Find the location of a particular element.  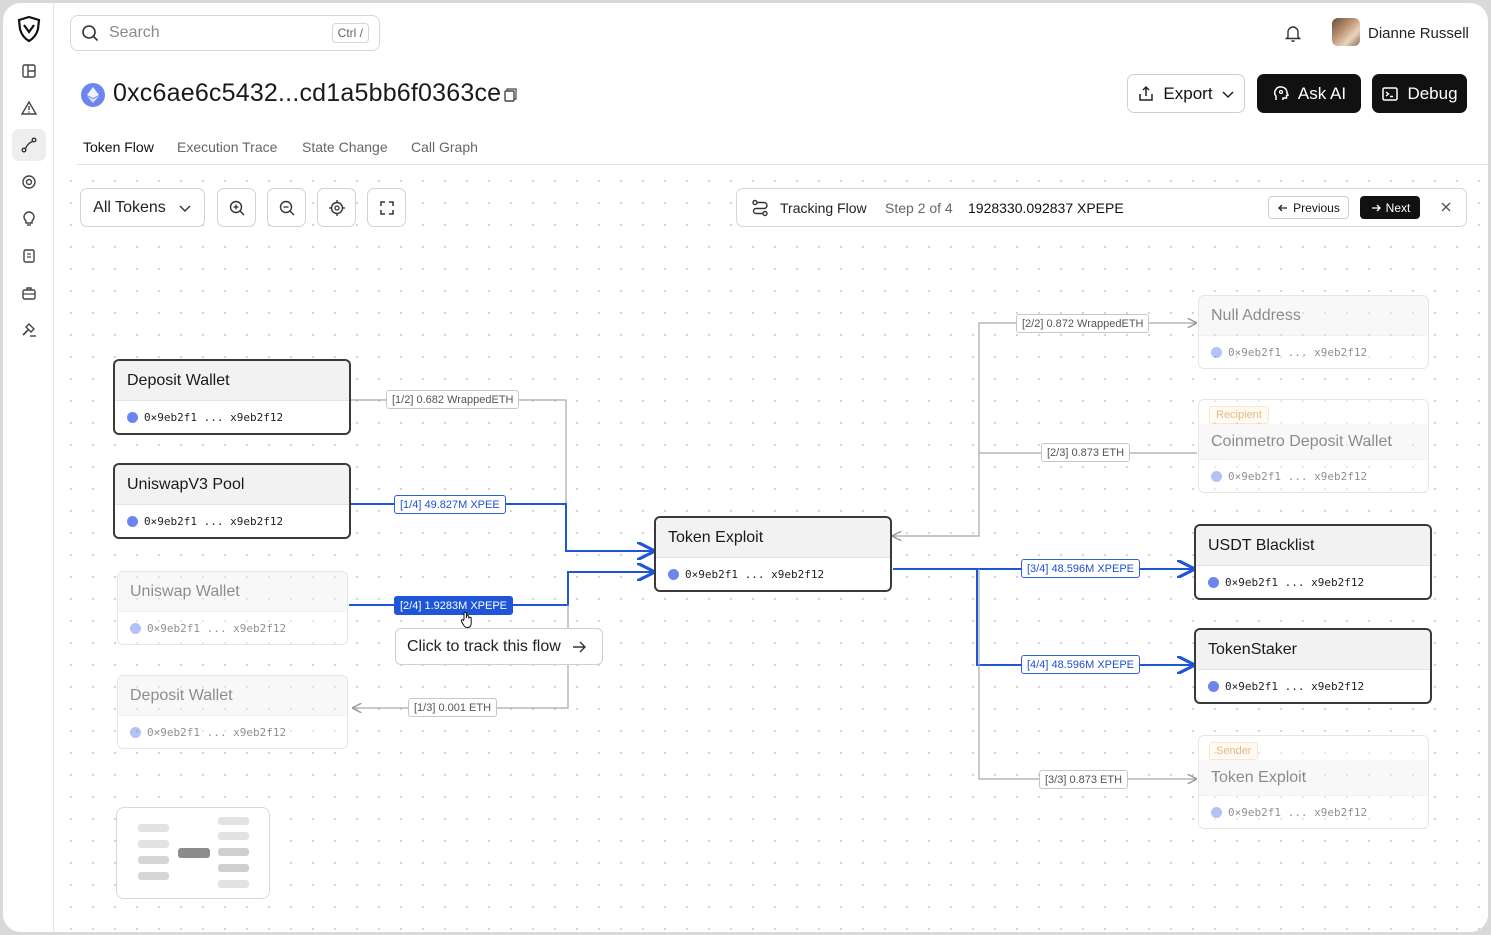

sidebar-item-dashboard is located at coordinates (29, 71).